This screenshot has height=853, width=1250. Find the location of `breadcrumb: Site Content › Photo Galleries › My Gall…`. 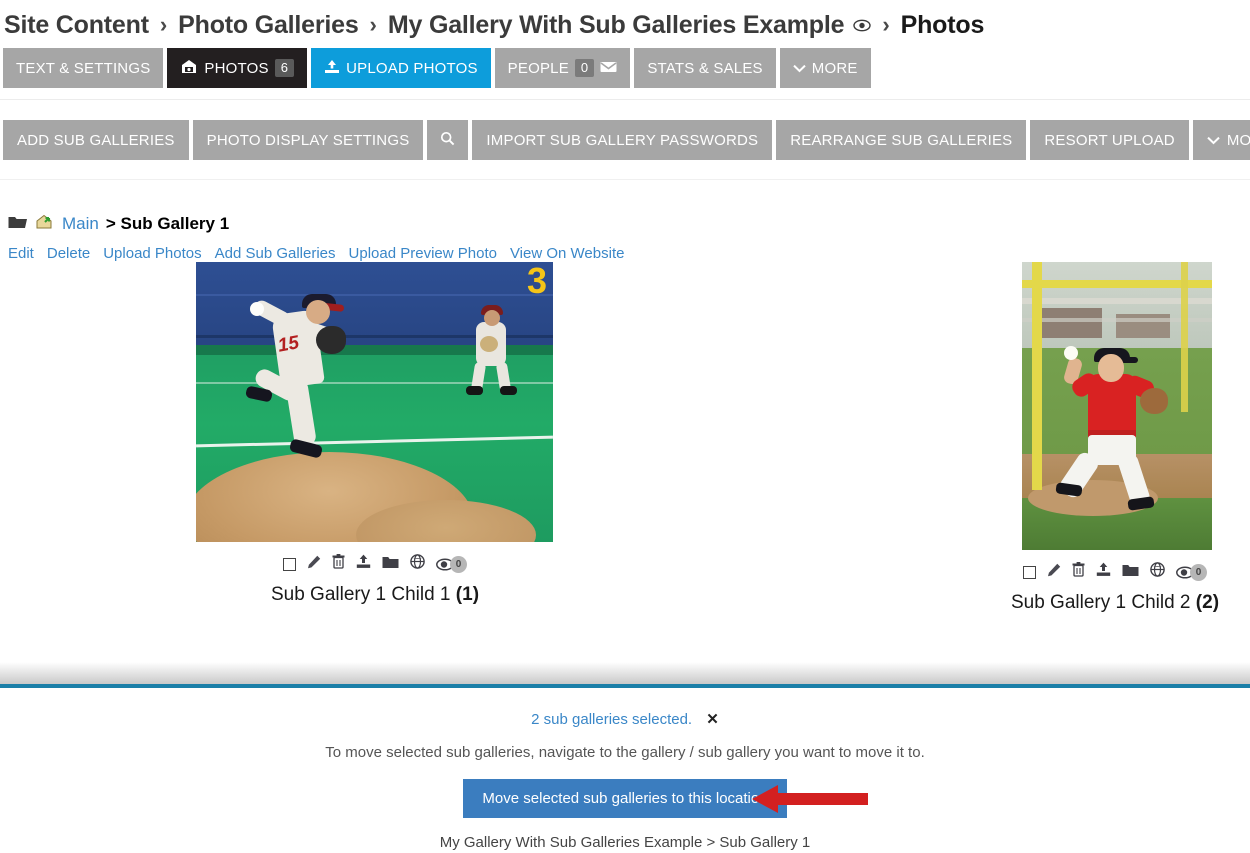

breadcrumb: Site Content › Photo Galleries › My Gall… is located at coordinates (625, 22).